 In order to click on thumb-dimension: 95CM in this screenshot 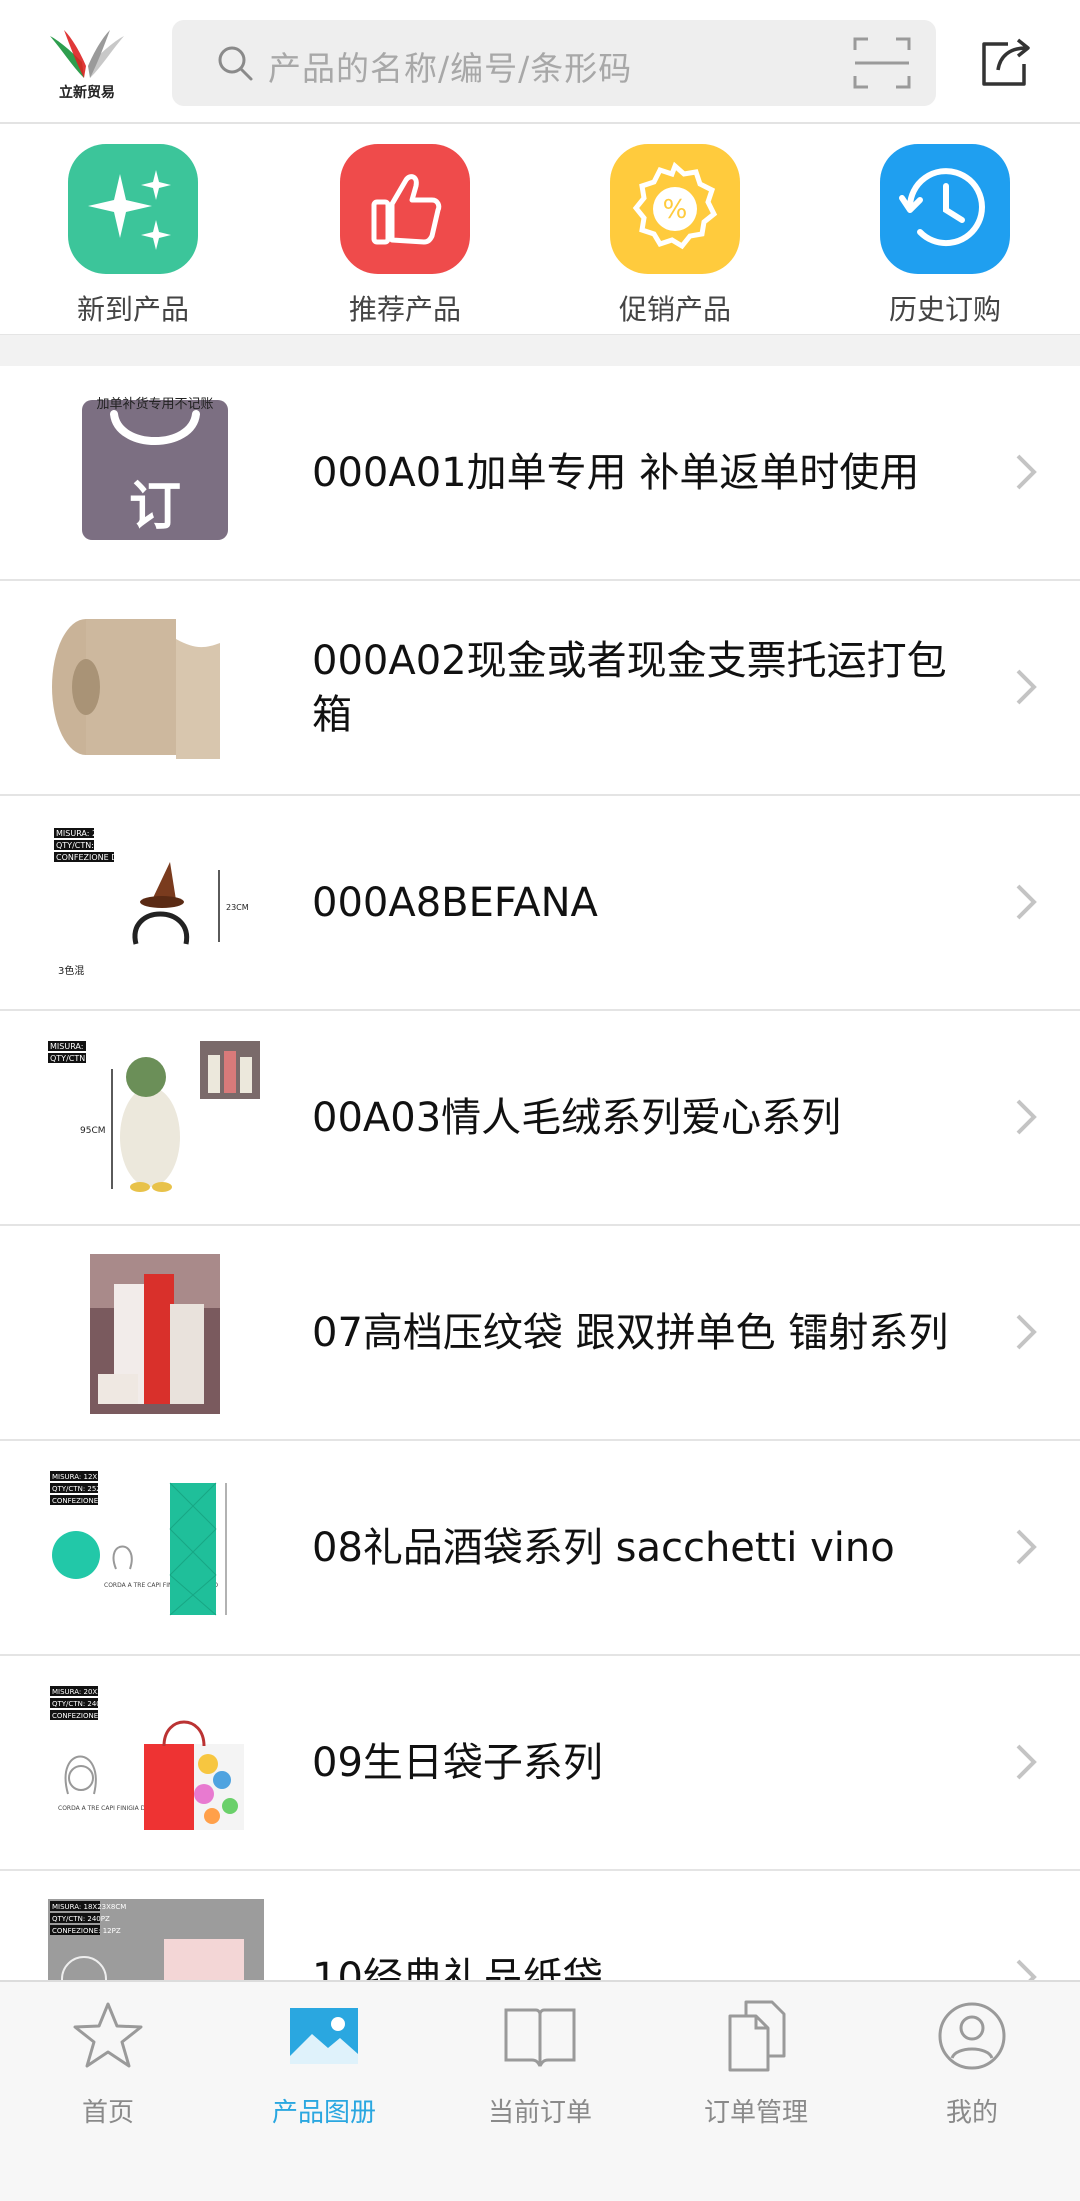, I will do `click(93, 1131)`.